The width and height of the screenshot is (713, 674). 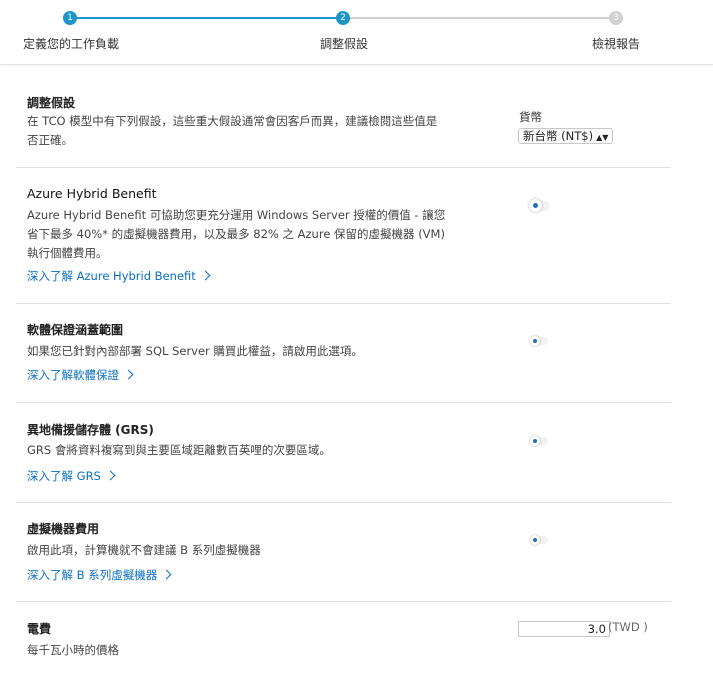 What do you see at coordinates (195, 351) in the screenshot?
I see `software-assurance-description: 如果您已針對內部部署 SQL Server 購買此權益，請啟用此選項。` at bounding box center [195, 351].